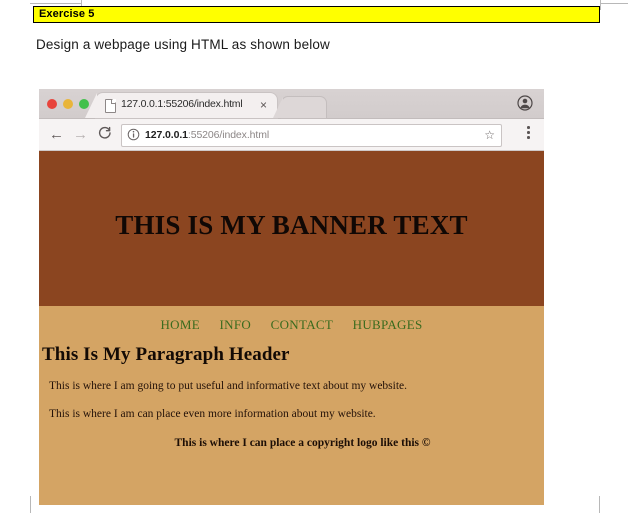  I want to click on minimize-window-button, so click(68, 104).